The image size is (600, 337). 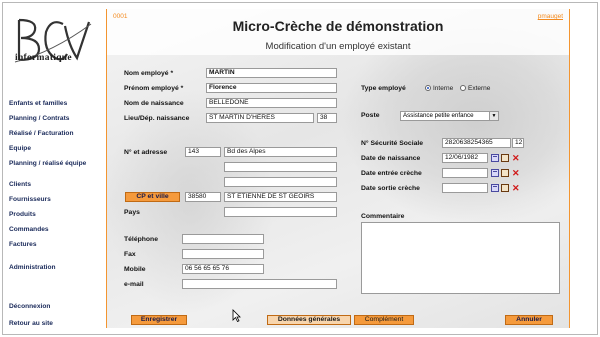 I want to click on poste-select: Assistance petite enfance ▼, so click(x=449, y=116).